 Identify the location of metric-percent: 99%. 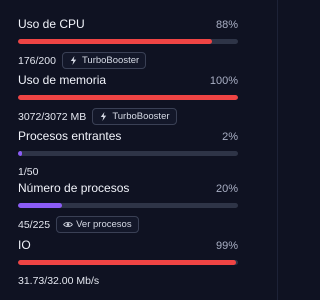
(226, 246).